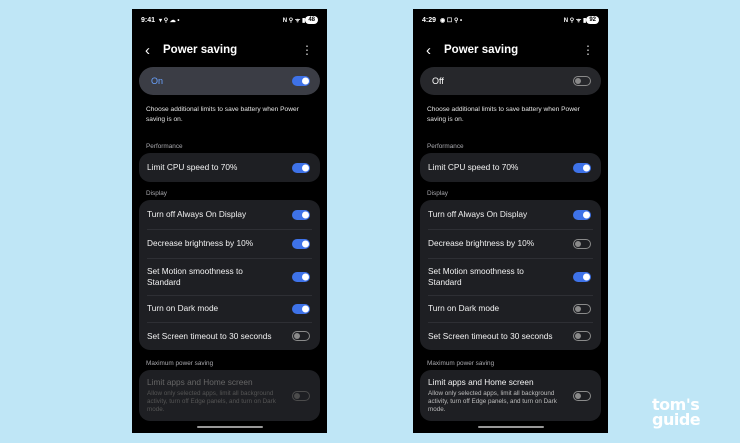 The width and height of the screenshot is (740, 443). What do you see at coordinates (451, 20) in the screenshot?
I see `notification-icons: ◉ ☐ ⚲ •` at bounding box center [451, 20].